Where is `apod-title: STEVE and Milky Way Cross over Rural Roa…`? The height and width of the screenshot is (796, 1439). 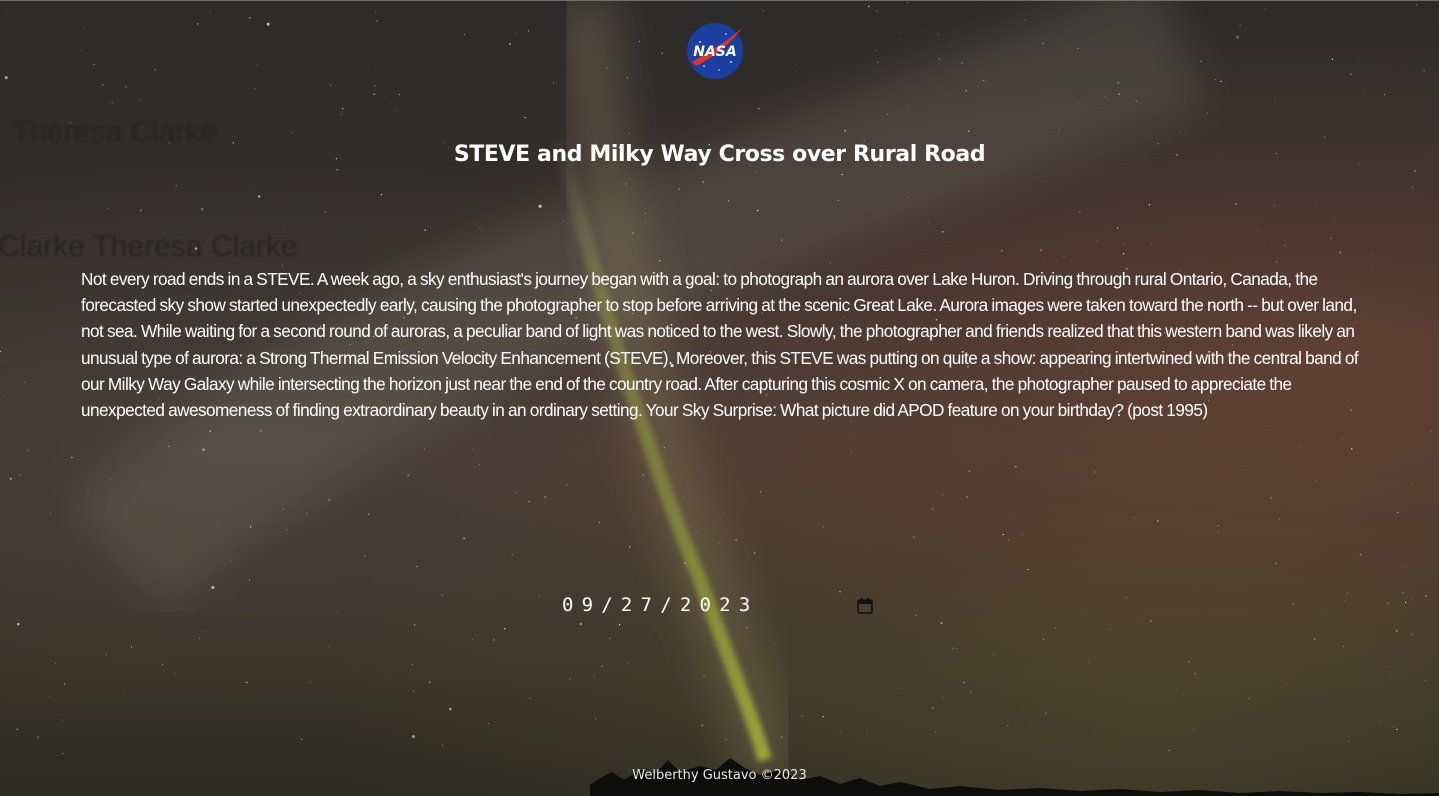
apod-title: STEVE and Milky Way Cross over Rural Roa… is located at coordinates (719, 154).